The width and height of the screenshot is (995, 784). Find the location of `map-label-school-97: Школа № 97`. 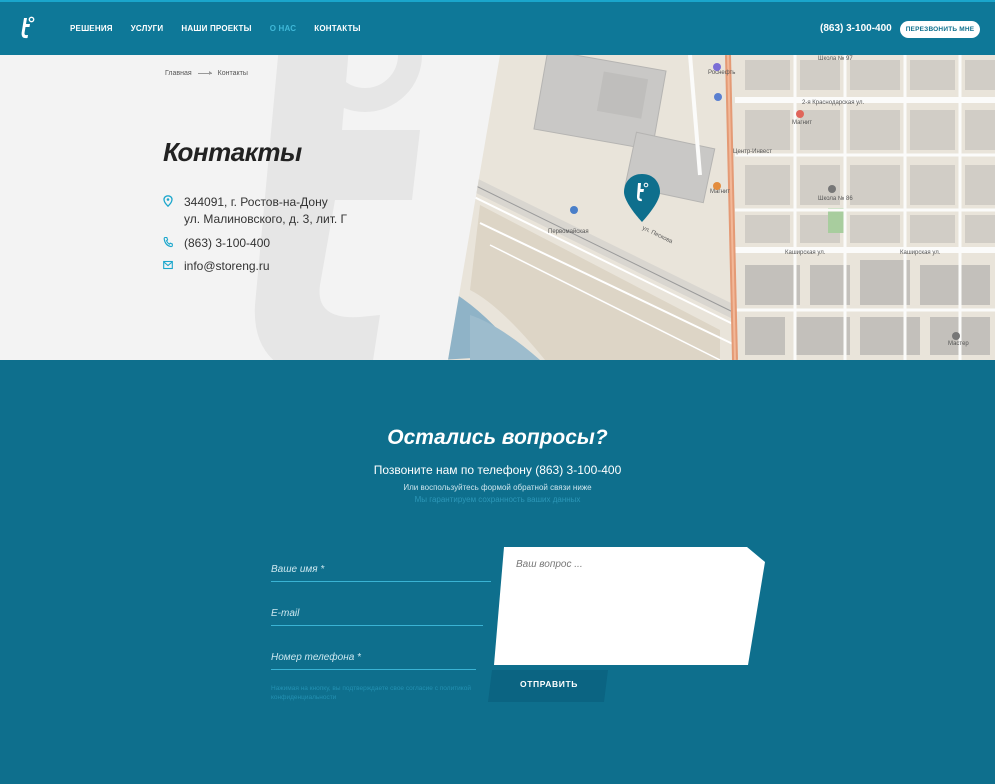

map-label-school-97: Школа № 97 is located at coordinates (835, 58).